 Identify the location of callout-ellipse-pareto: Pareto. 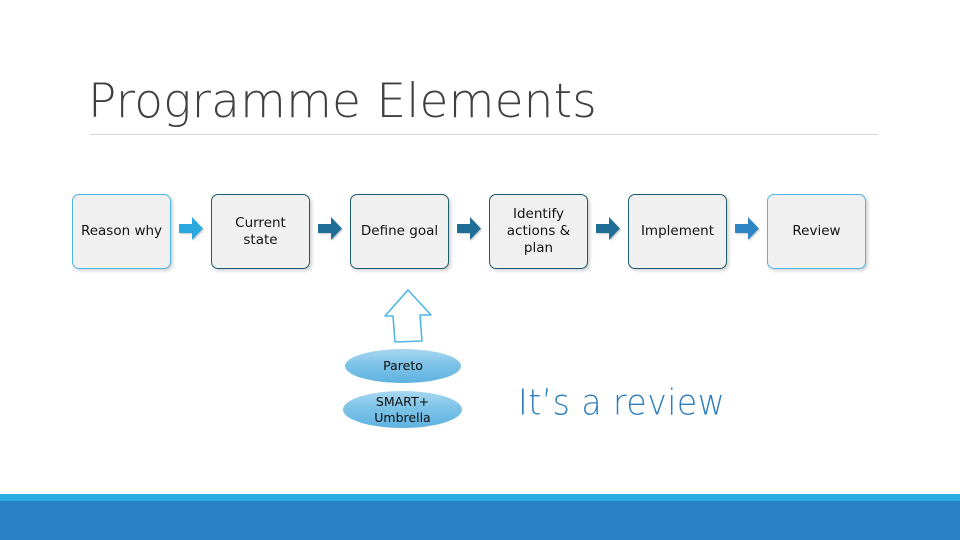
(403, 366).